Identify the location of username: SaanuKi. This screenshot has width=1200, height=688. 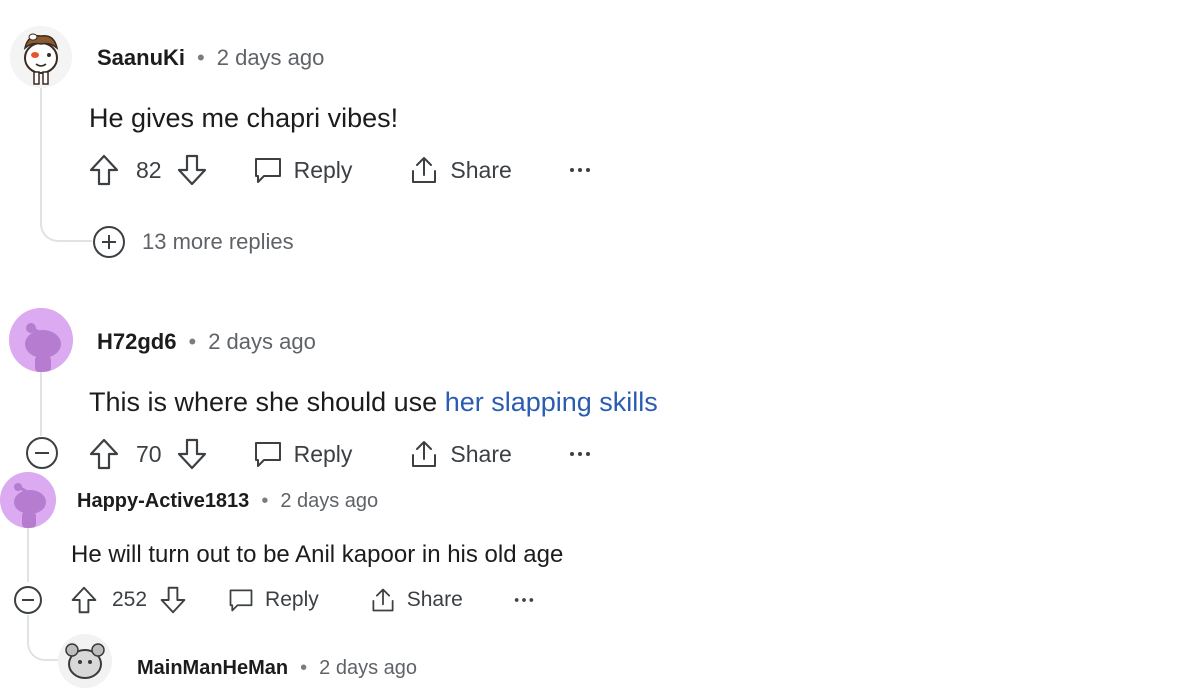
(141, 58).